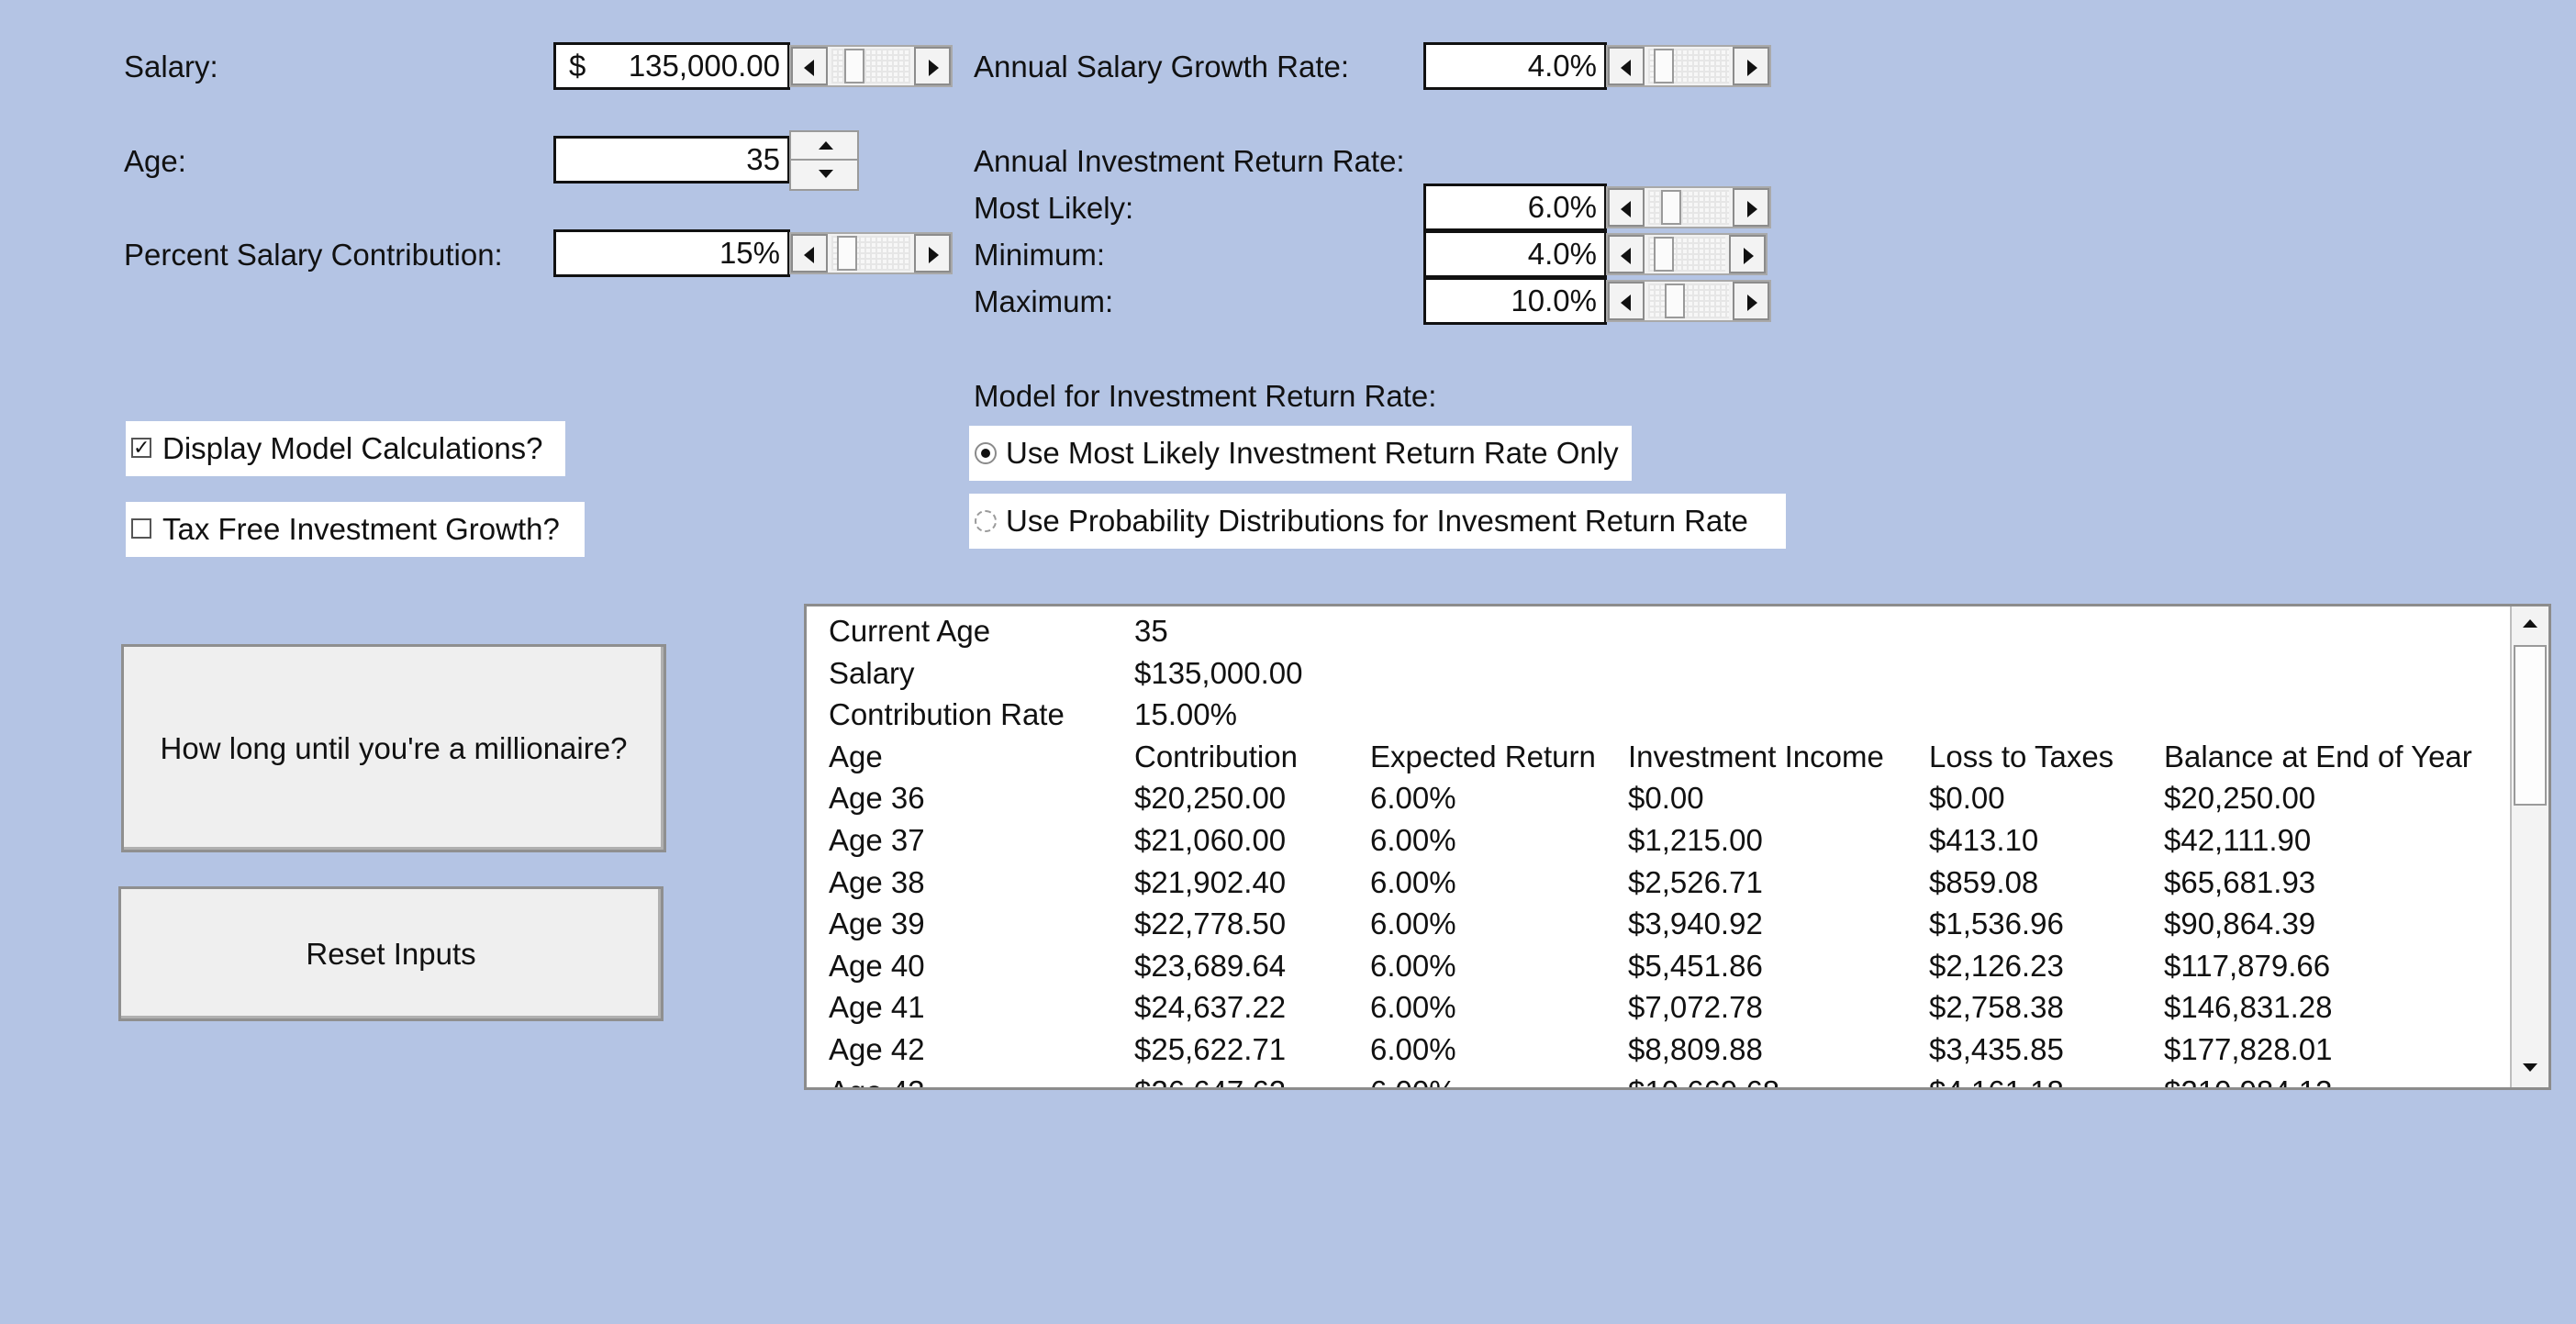  I want to click on salary-scroll-left-button, so click(809, 66).